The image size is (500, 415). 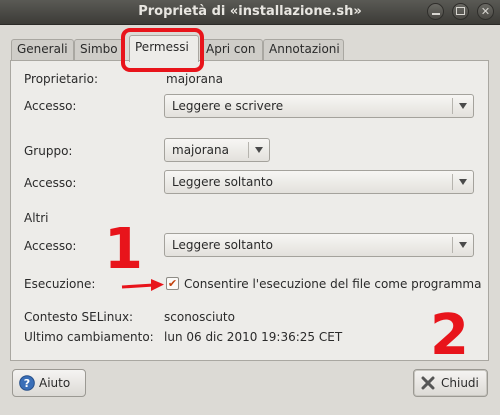 I want to click on exec-checkbox: ✔, so click(x=172, y=283).